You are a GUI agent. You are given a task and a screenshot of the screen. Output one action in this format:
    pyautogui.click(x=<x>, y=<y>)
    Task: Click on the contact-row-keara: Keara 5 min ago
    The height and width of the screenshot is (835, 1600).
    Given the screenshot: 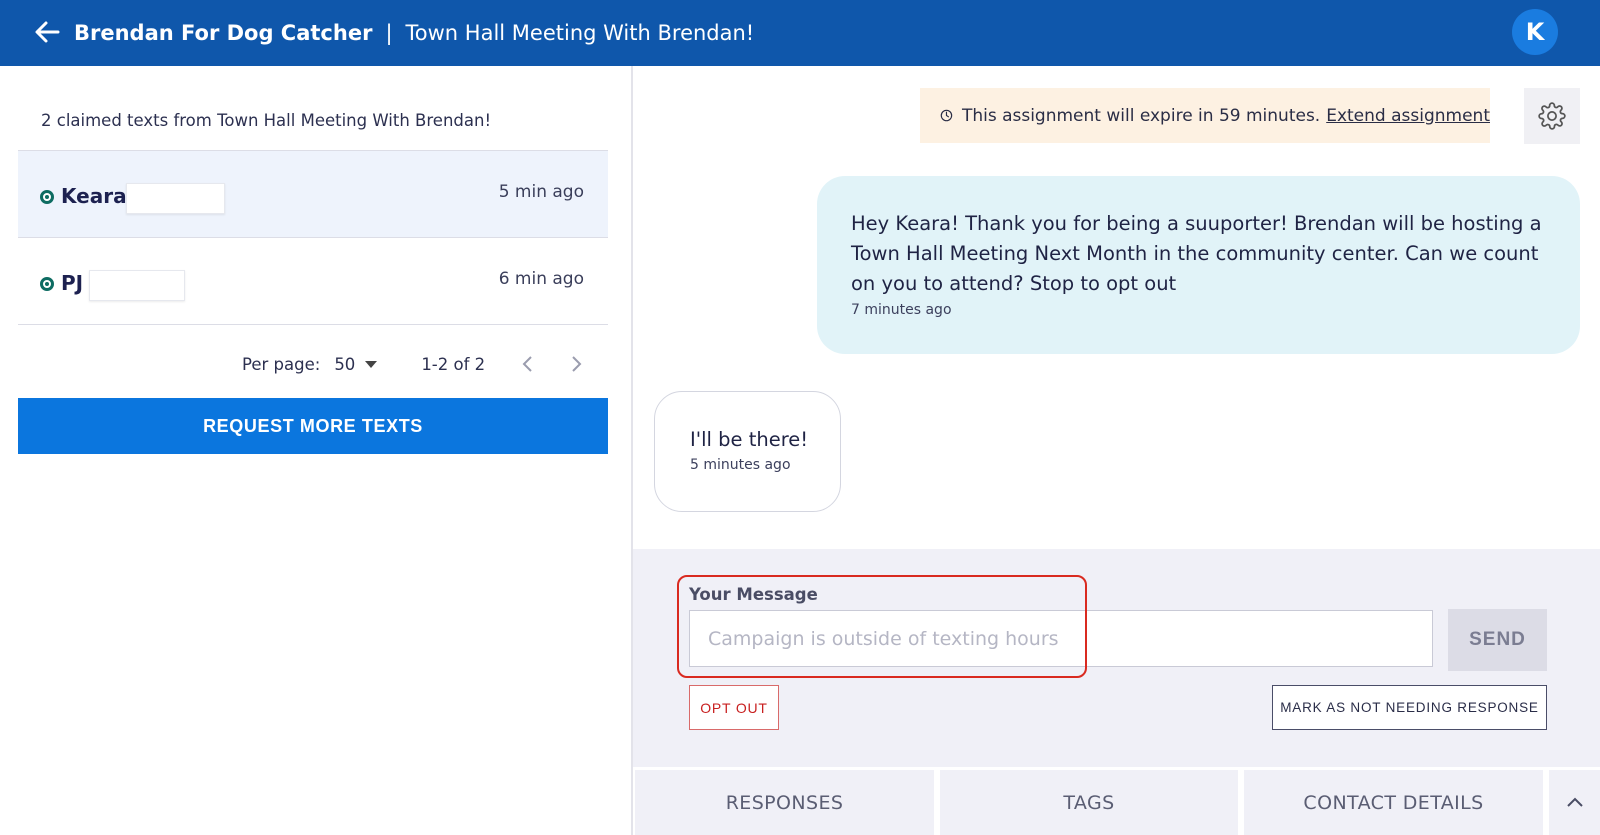 What is the action you would take?
    pyautogui.click(x=313, y=193)
    